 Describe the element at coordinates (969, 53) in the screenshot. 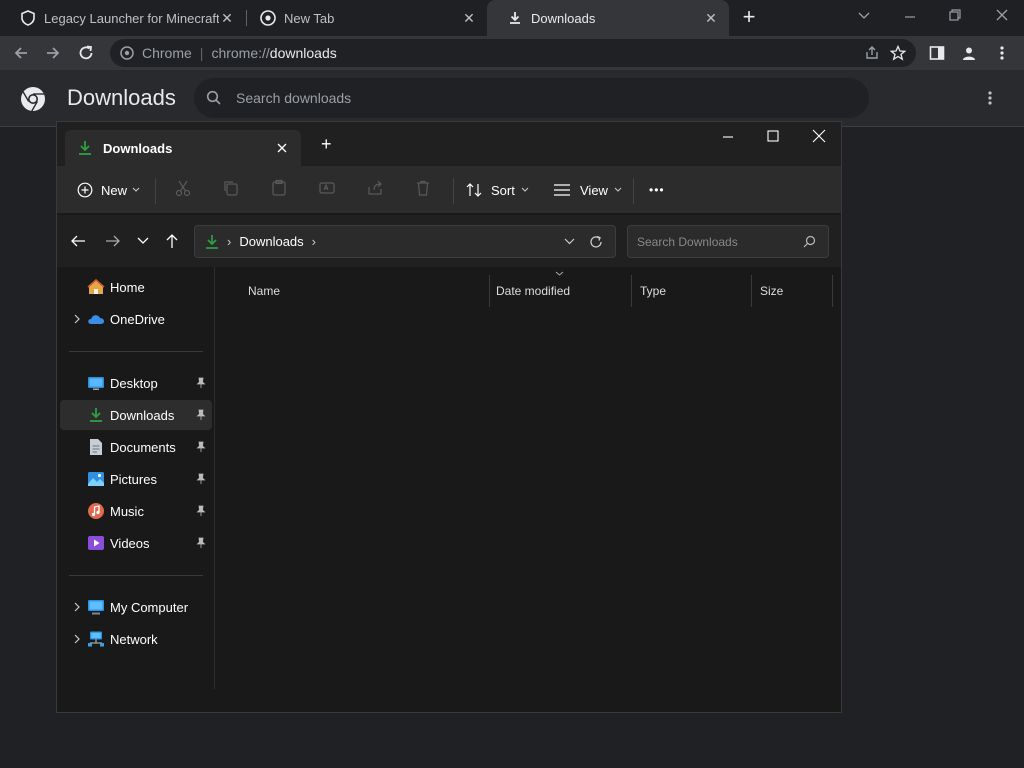

I see `profile-icon` at that location.